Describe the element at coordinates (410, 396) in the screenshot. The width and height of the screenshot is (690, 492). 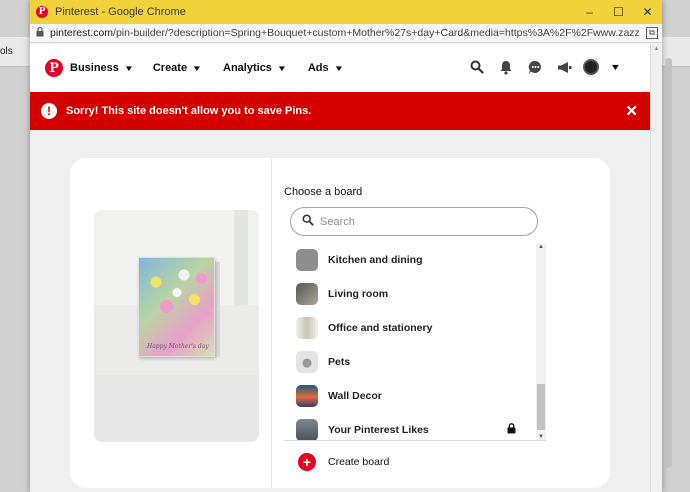
I see `board-item-wall-decor: Wall Decor` at that location.